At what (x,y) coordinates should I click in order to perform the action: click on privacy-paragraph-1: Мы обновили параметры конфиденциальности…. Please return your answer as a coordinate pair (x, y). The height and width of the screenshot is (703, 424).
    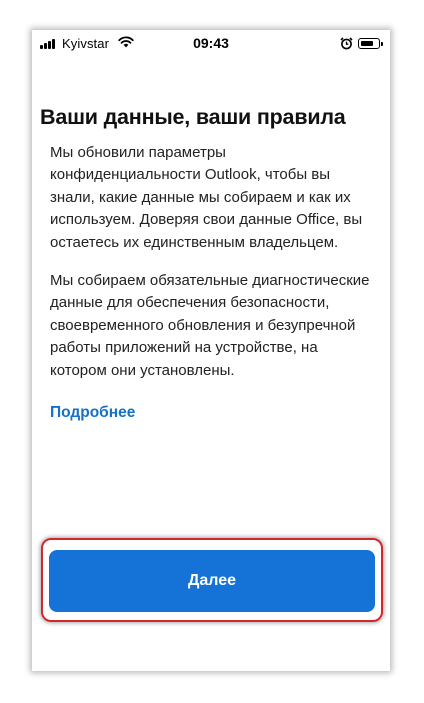
    Looking at the image, I should click on (206, 197).